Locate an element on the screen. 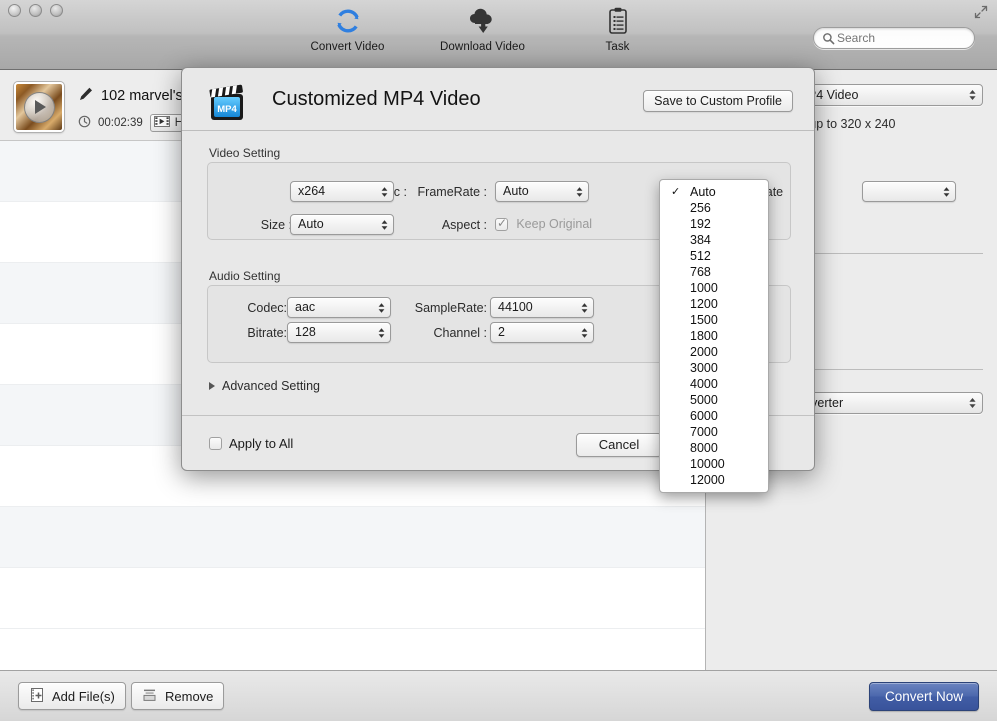 Image resolution: width=997 pixels, height=721 pixels. bottom-bar: Add File(s) Remove Convert Now is located at coordinates (498, 695).